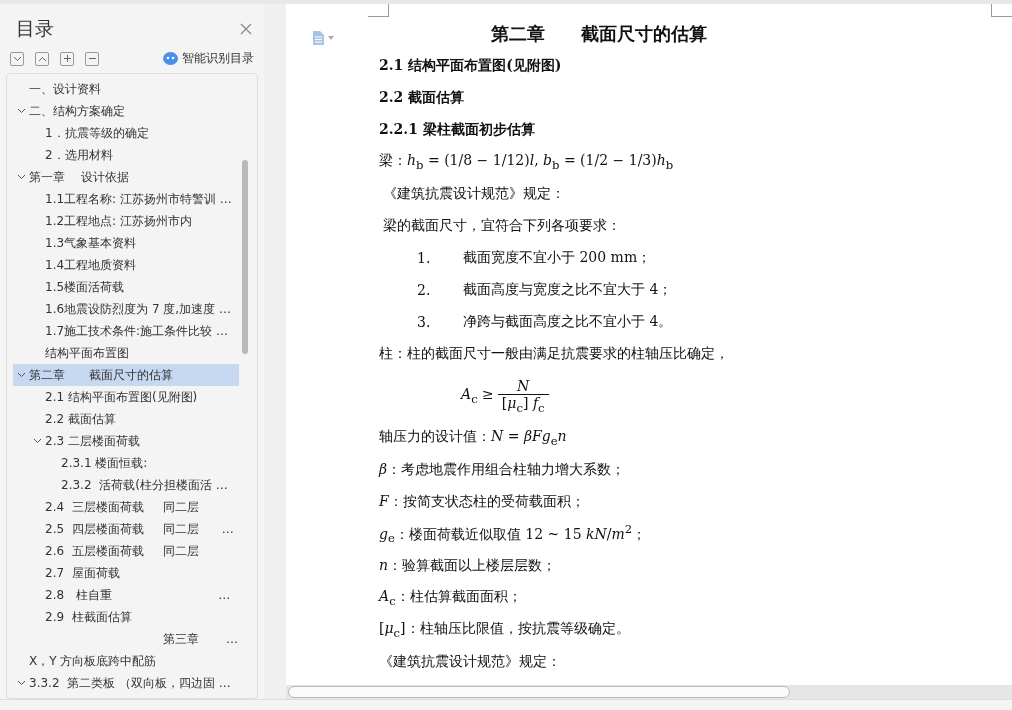  Describe the element at coordinates (126, 155) in the screenshot. I see `outline-item: 2．选用材料` at that location.